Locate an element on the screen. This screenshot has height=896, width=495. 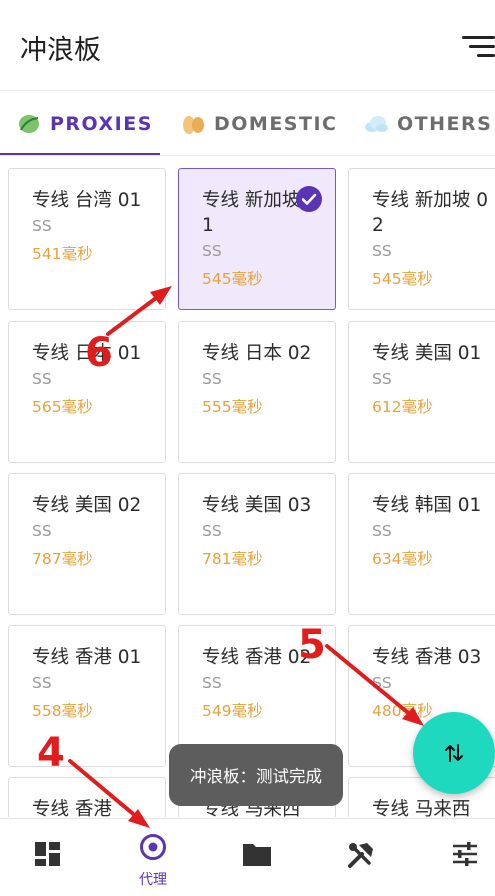
proxy-card: 专线 美国 03 SS 781毫秒 is located at coordinates (257, 544).